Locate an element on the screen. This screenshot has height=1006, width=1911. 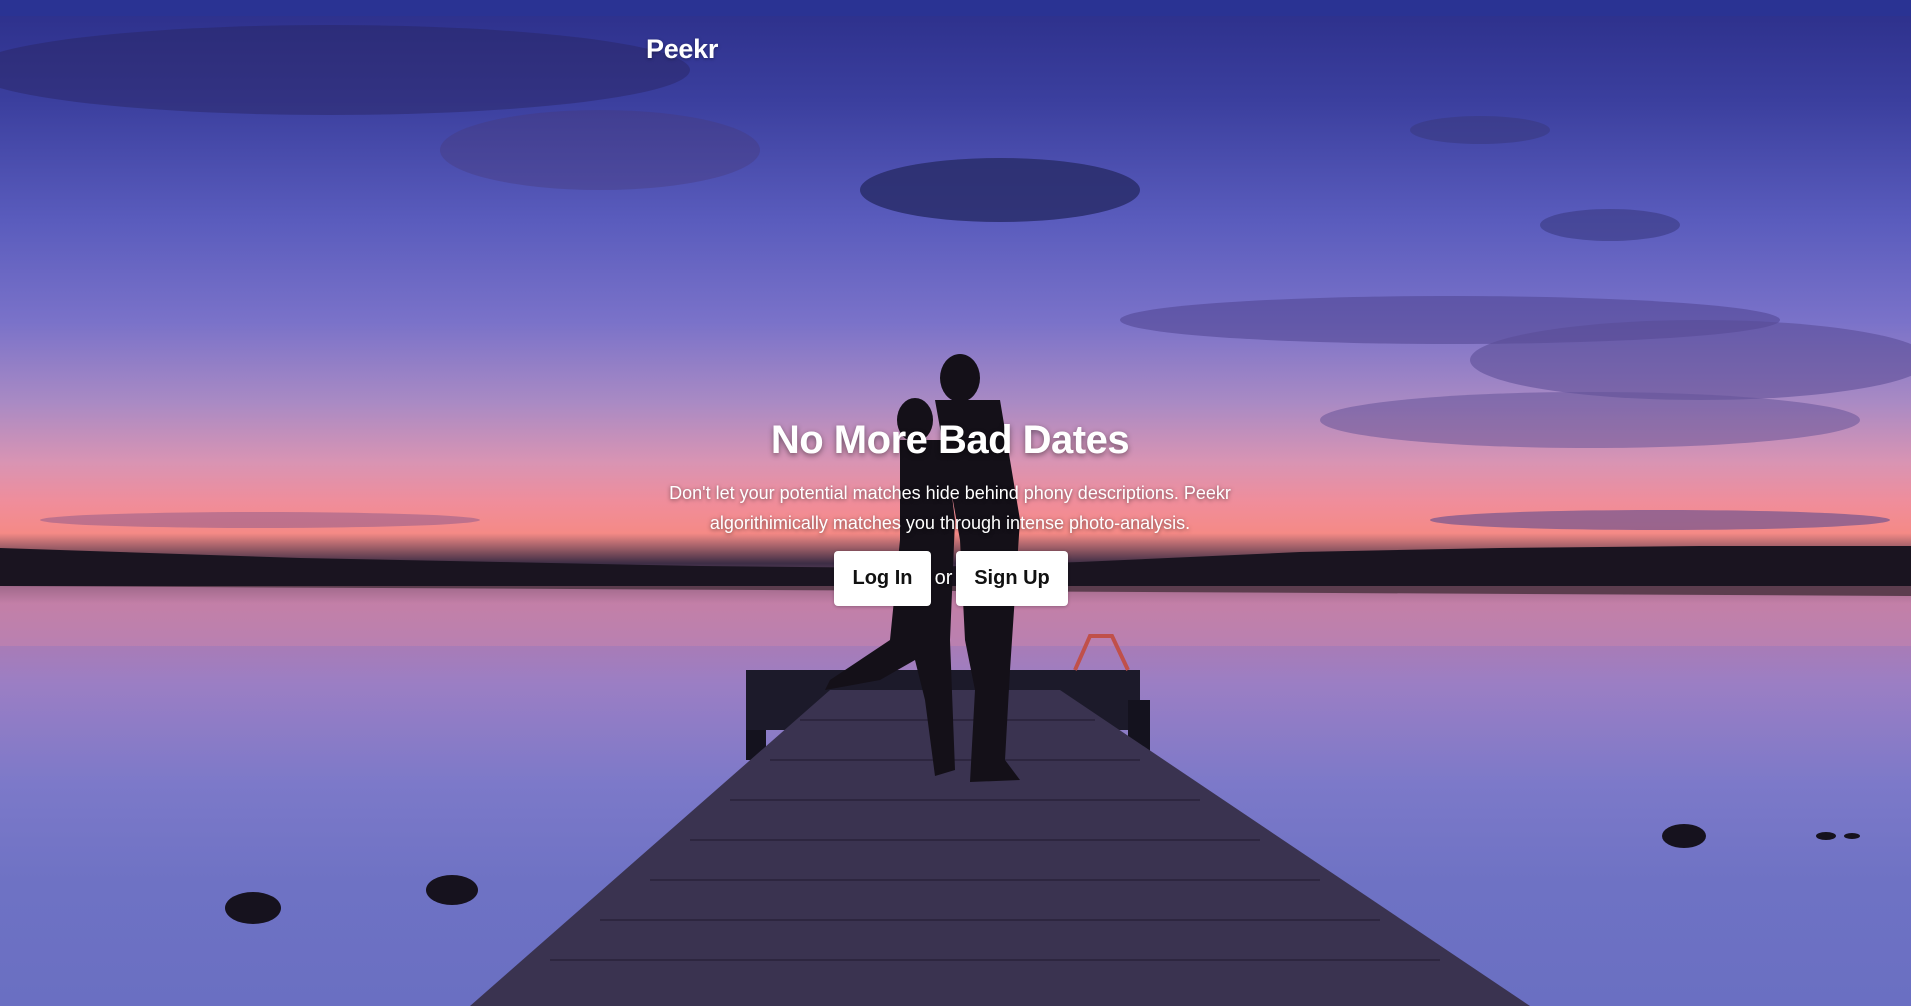
login-button: Log In is located at coordinates (882, 578).